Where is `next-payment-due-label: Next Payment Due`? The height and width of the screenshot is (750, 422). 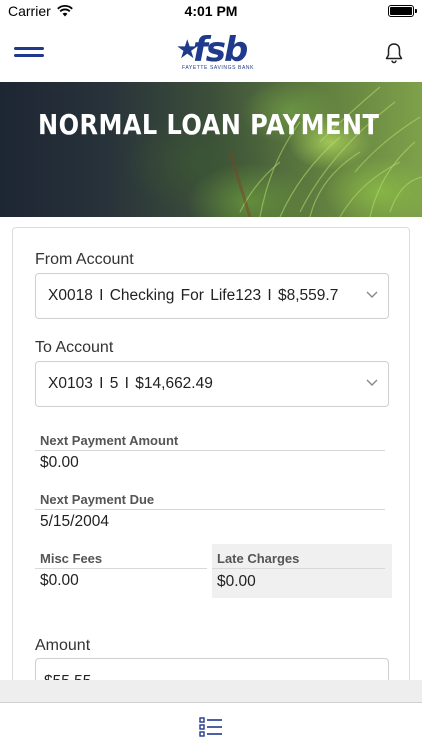 next-payment-due-label: Next Payment Due is located at coordinates (97, 499).